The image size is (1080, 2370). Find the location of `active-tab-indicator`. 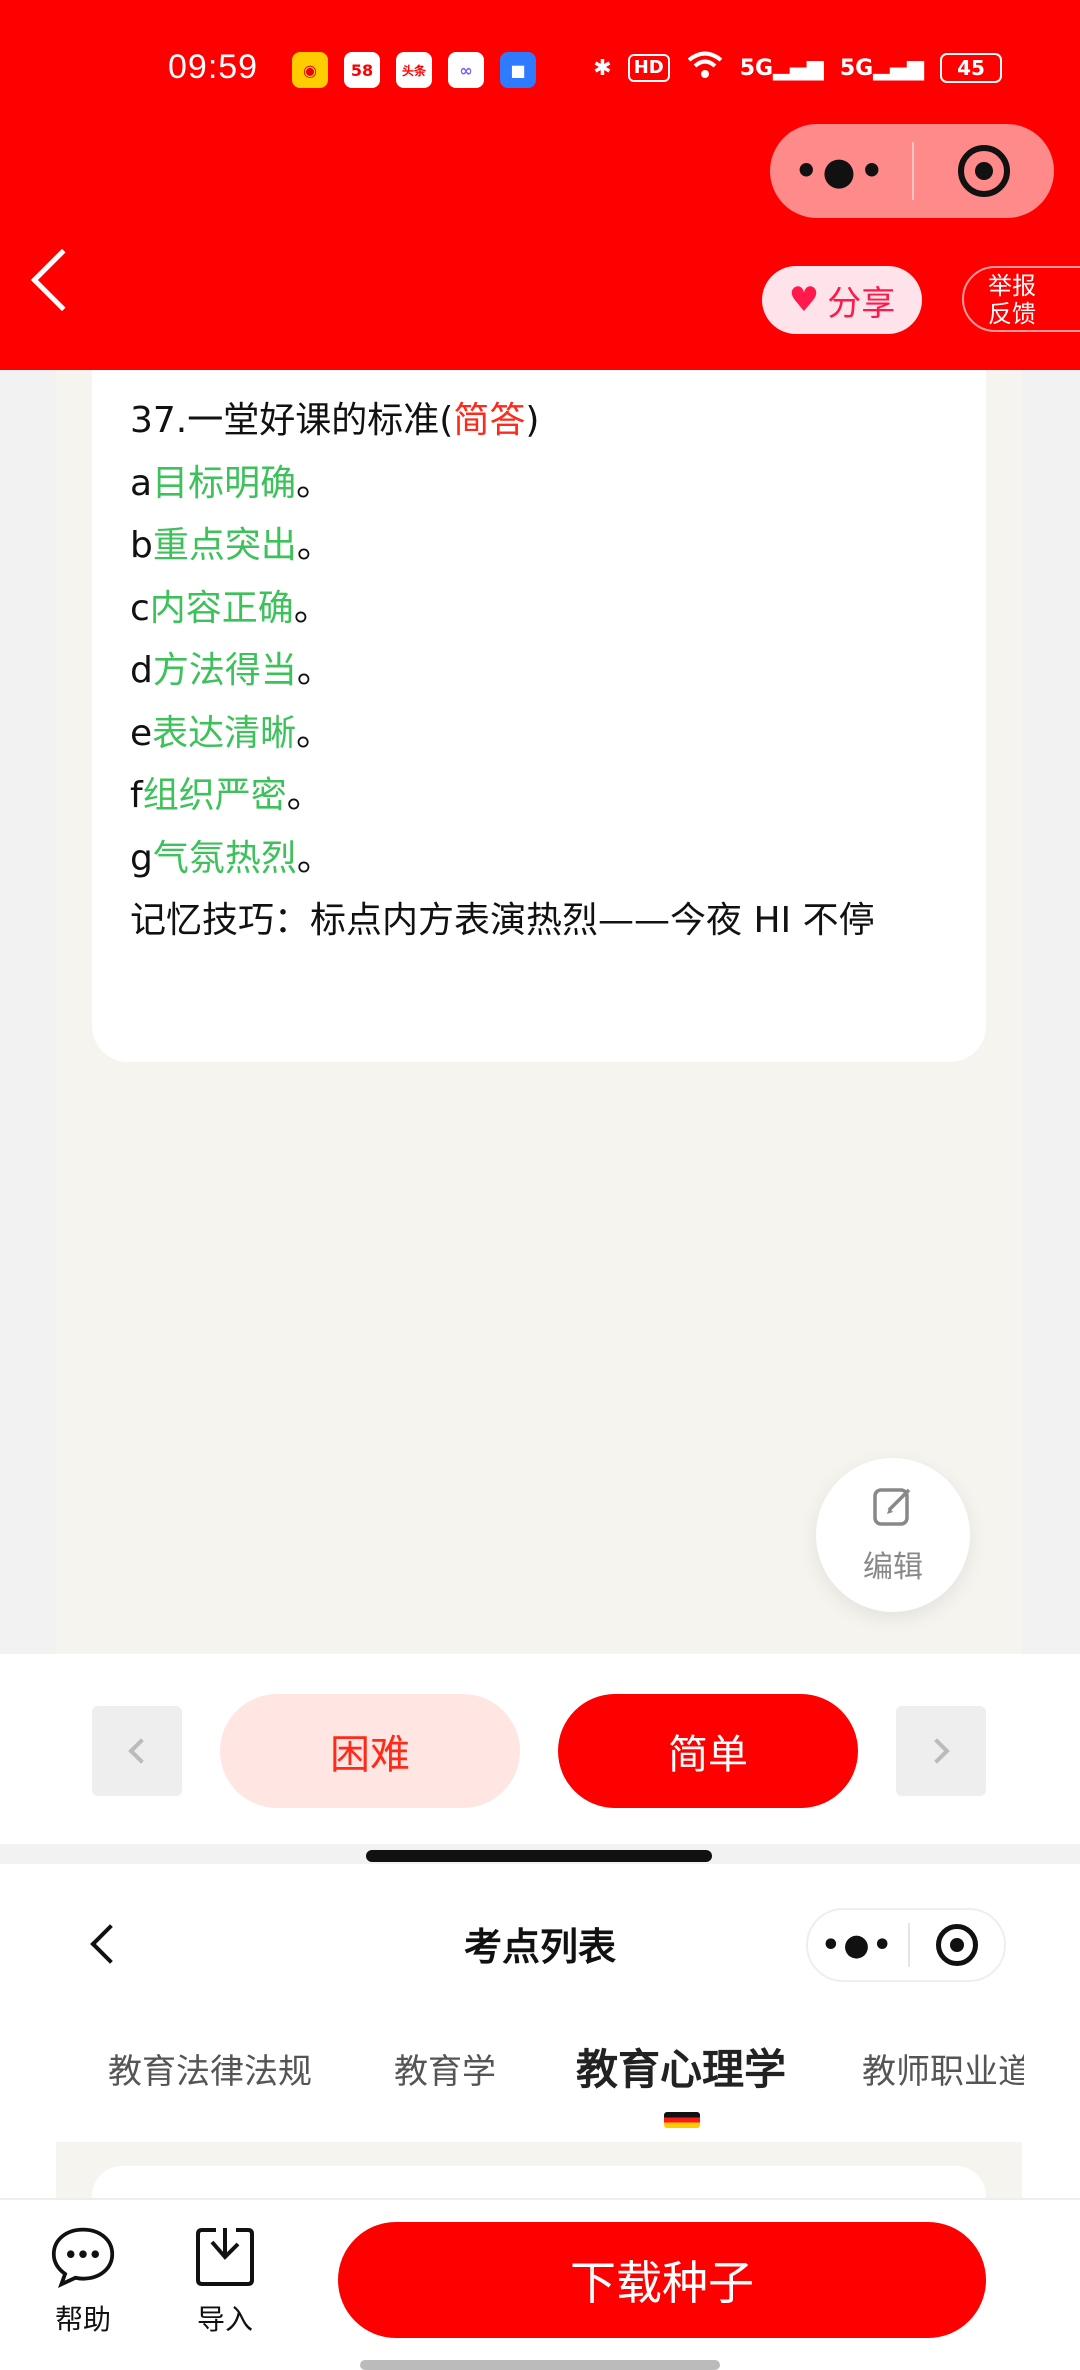

active-tab-indicator is located at coordinates (682, 2120).